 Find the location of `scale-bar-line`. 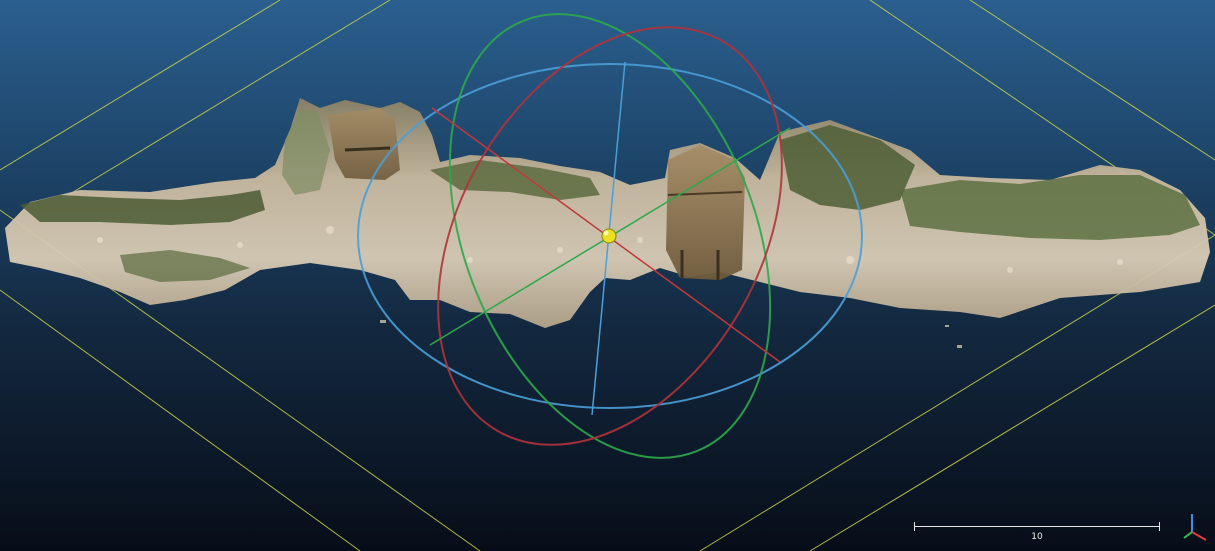

scale-bar-line is located at coordinates (1037, 526).